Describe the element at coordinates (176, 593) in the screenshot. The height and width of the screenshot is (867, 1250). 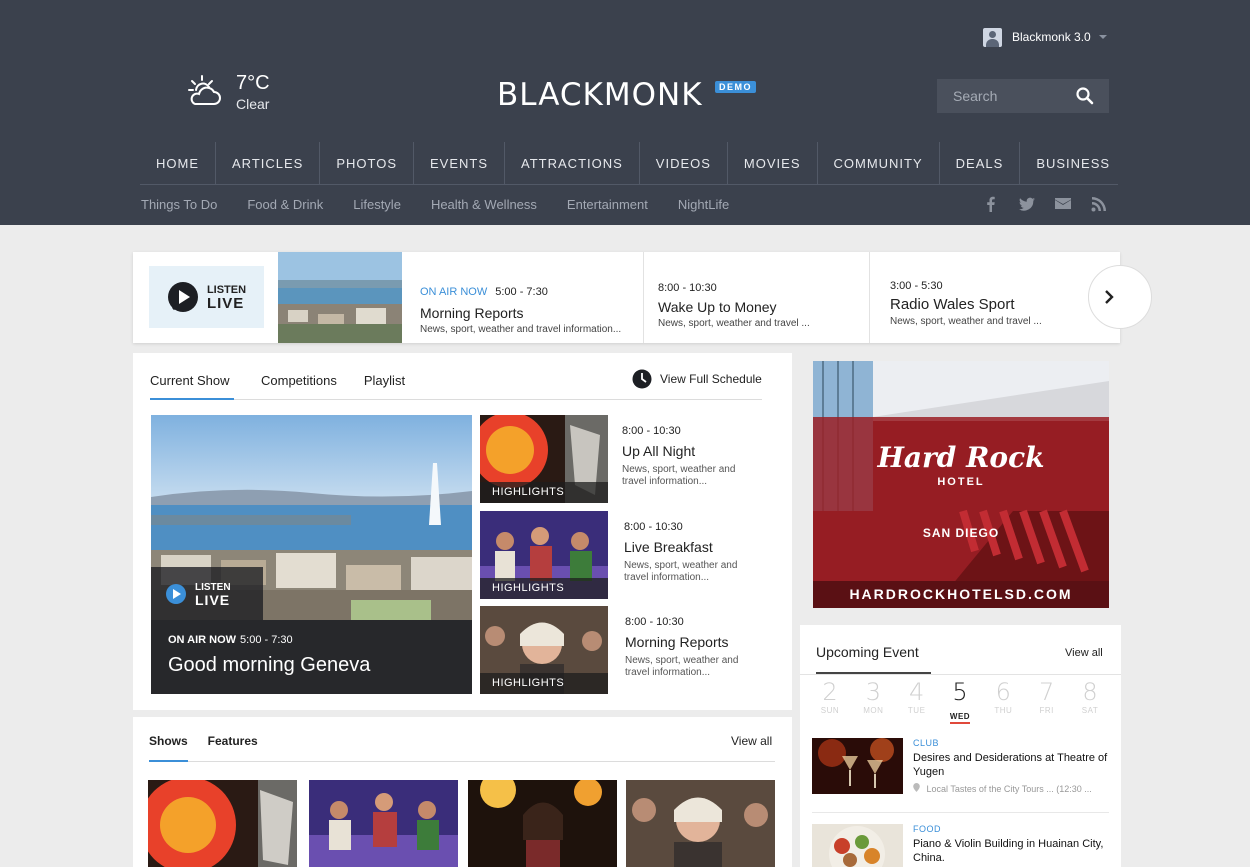
I see `play-icon` at that location.